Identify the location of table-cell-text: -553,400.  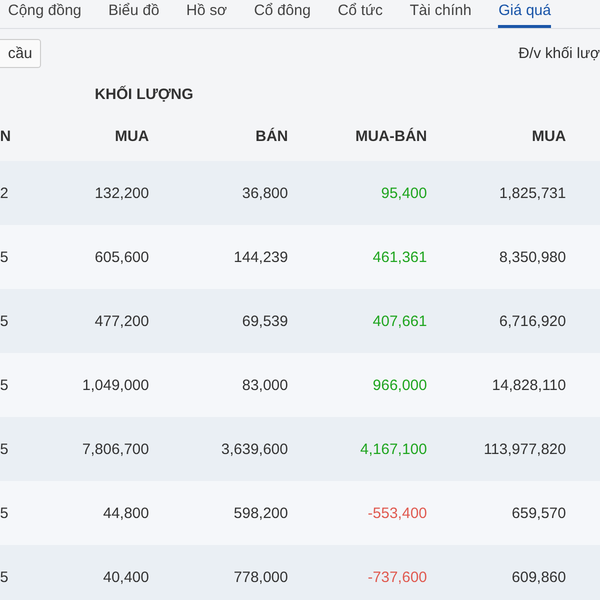
(396, 513).